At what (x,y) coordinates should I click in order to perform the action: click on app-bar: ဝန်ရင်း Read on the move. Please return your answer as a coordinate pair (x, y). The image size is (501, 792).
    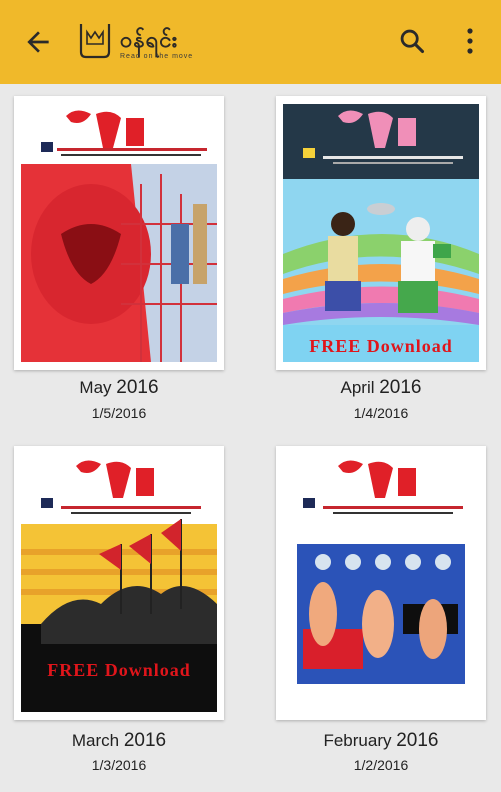
    Looking at the image, I should click on (250, 42).